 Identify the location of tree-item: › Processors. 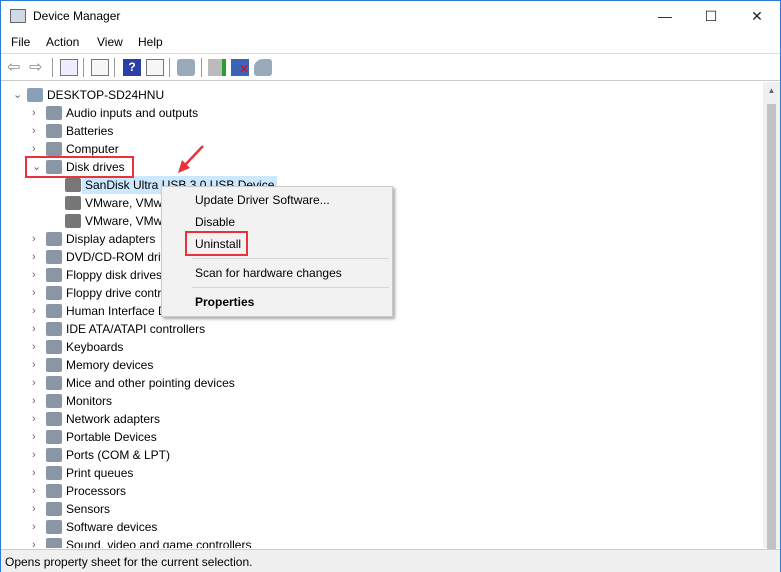
(381, 491).